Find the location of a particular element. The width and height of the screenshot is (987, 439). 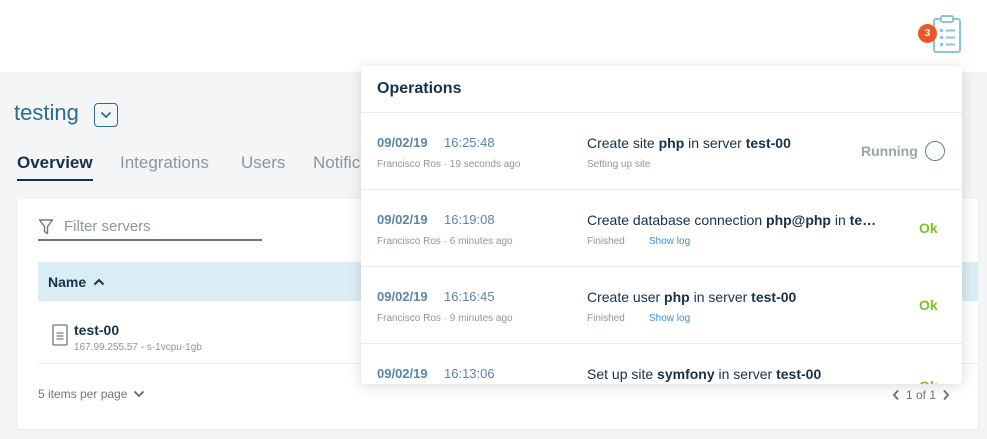

operation-time: 16:16:45 is located at coordinates (469, 296).